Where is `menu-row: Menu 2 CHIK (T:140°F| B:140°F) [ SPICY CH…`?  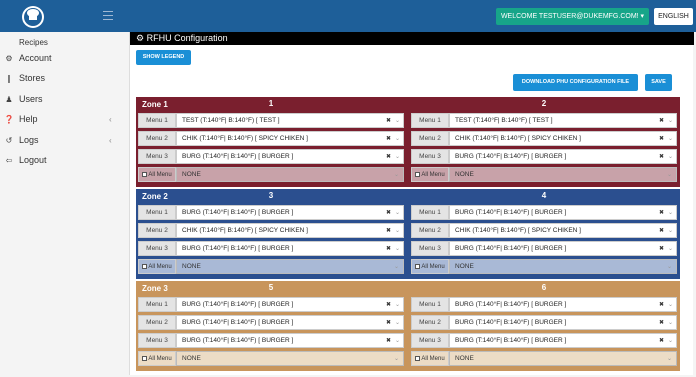 menu-row: Menu 2 CHIK (T:140°F| B:140°F) [ SPICY CH… is located at coordinates (271, 138).